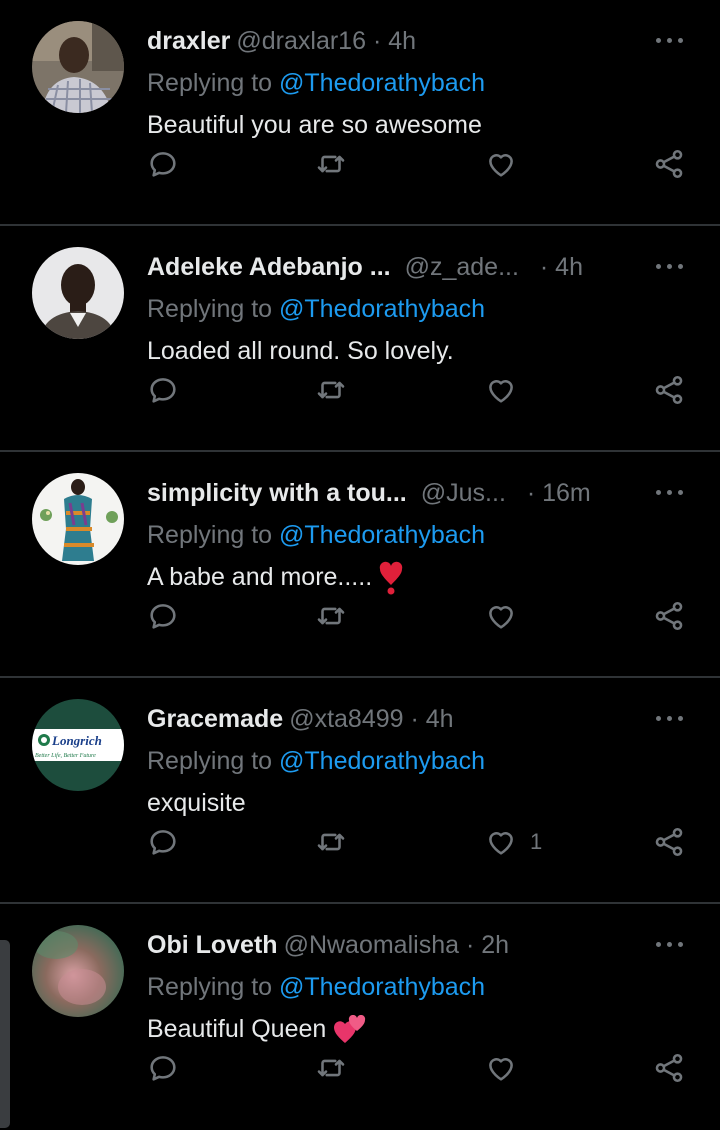  I want to click on tweet-header: draxler @draxlar16 · 4h, so click(387, 41).